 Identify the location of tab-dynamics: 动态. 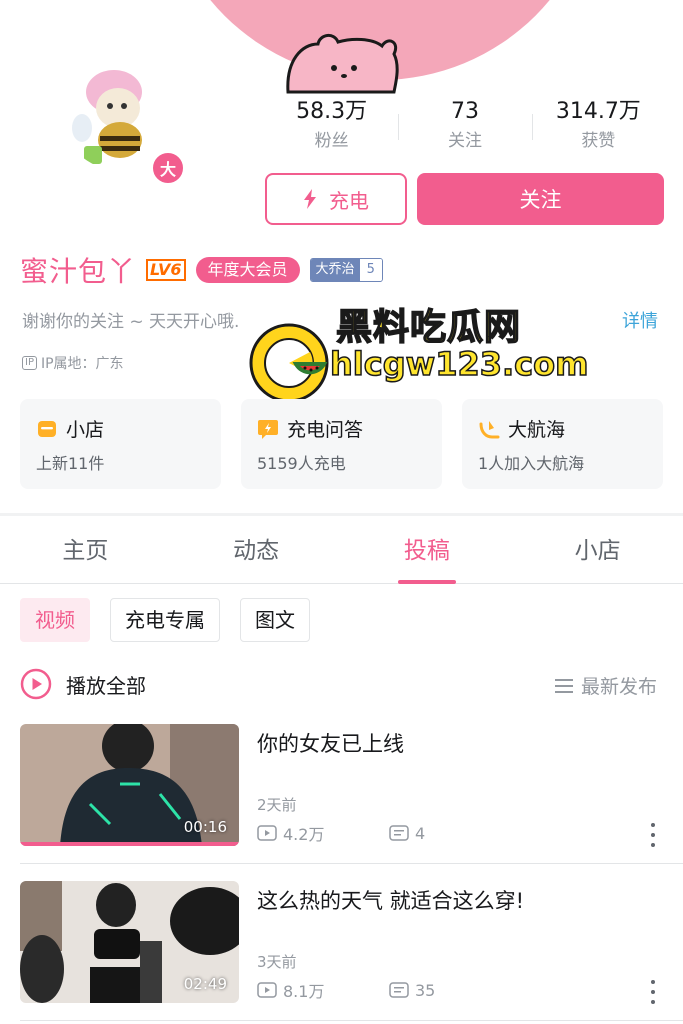
(256, 551).